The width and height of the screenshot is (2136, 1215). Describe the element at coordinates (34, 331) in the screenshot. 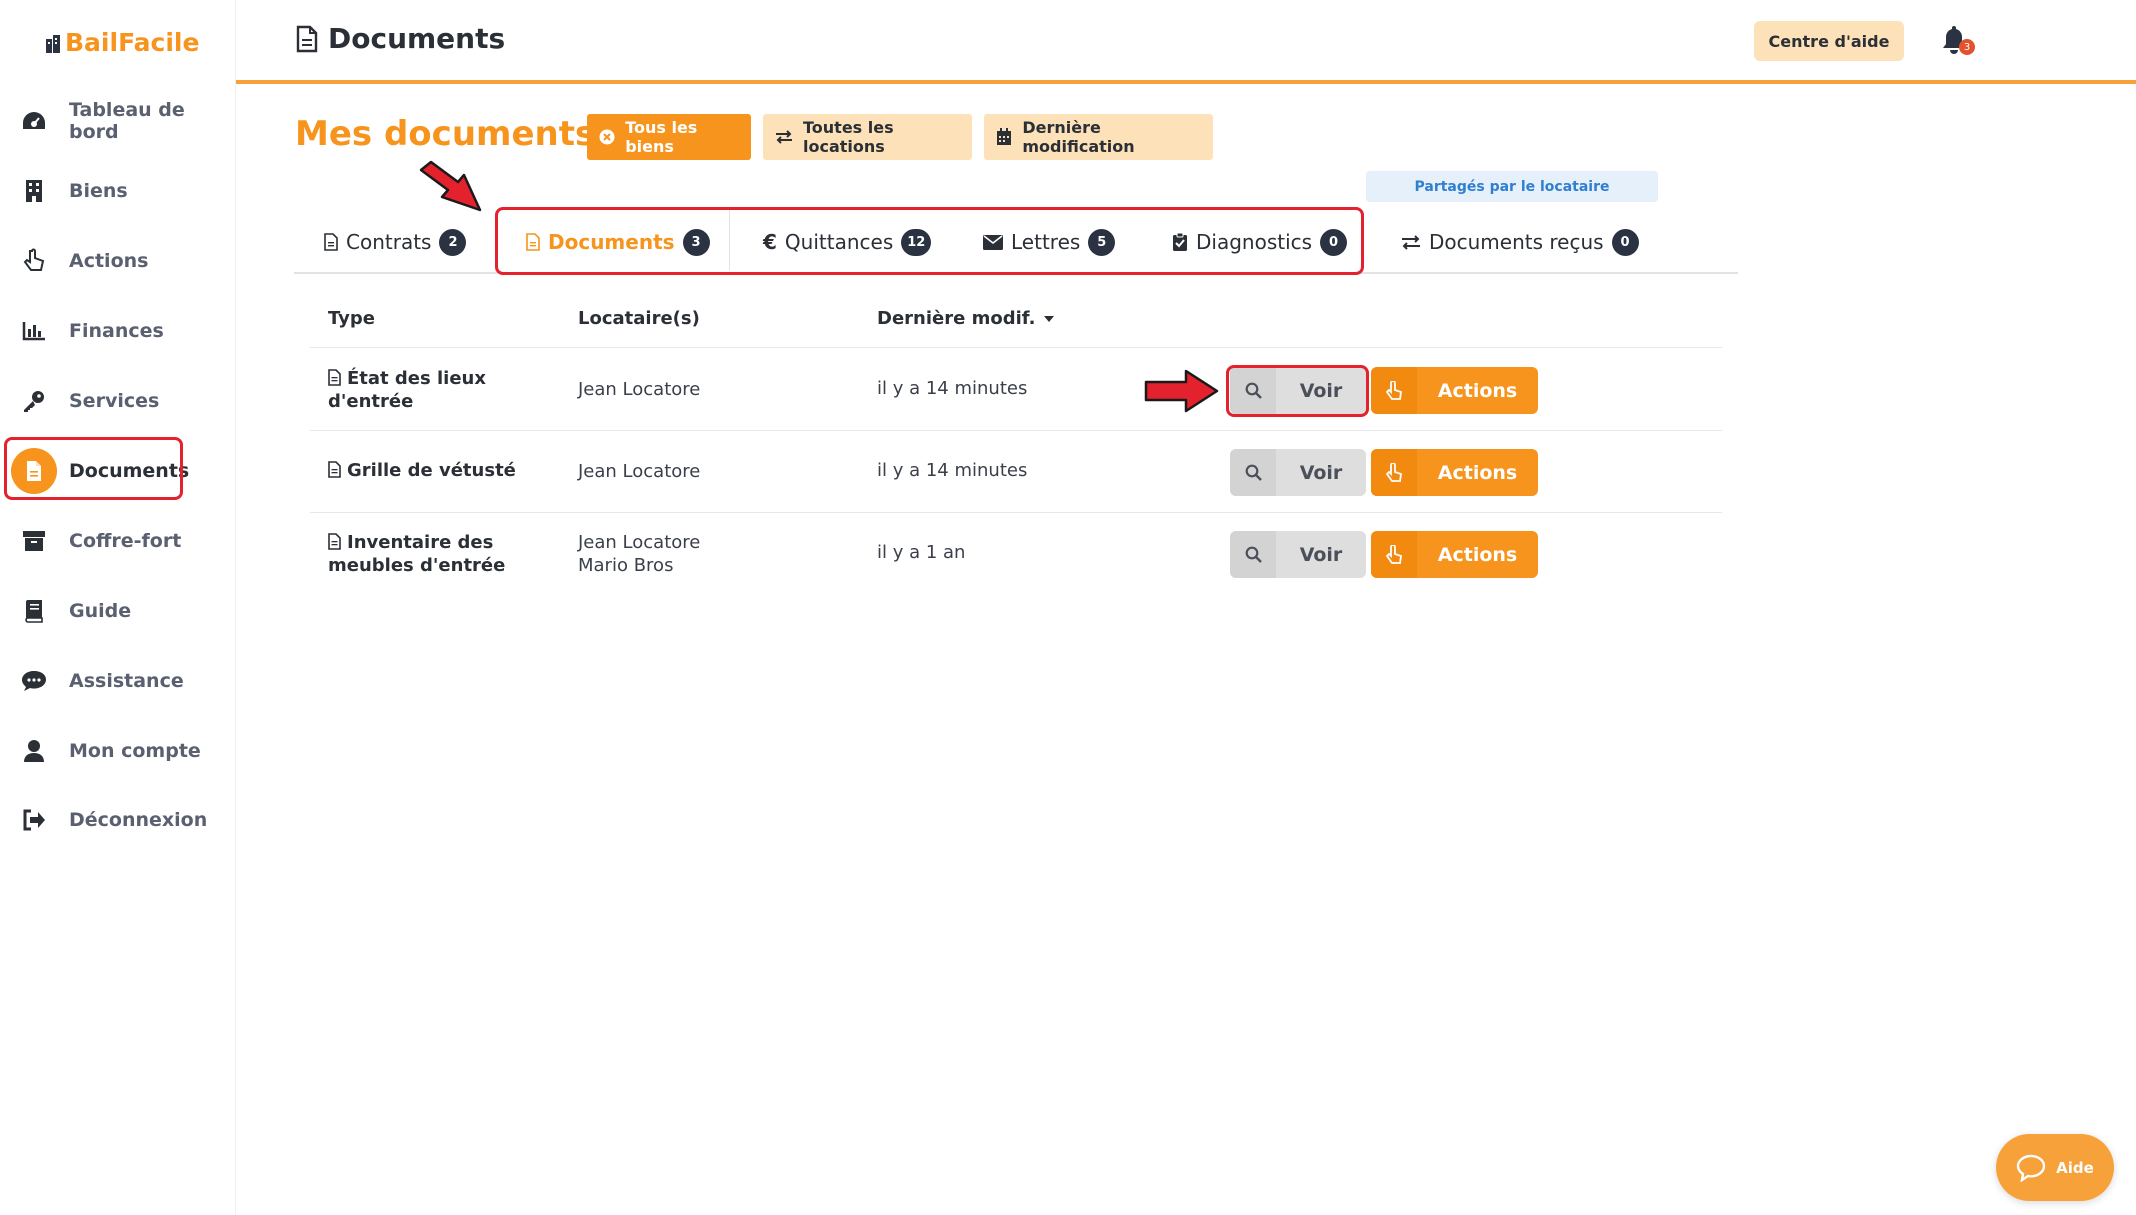

I see `bar-chart-icon` at that location.